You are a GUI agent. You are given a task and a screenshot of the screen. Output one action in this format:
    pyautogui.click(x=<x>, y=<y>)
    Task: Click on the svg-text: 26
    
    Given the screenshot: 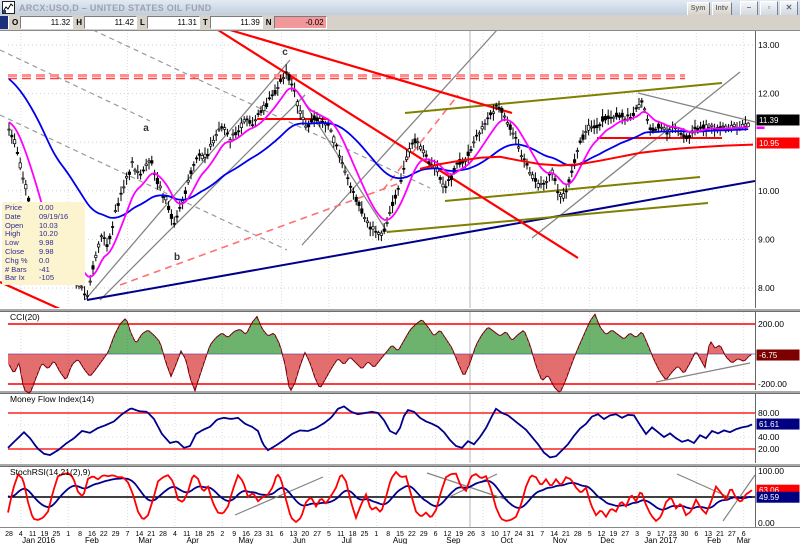 What is the action you would take?
    pyautogui.click(x=471, y=534)
    